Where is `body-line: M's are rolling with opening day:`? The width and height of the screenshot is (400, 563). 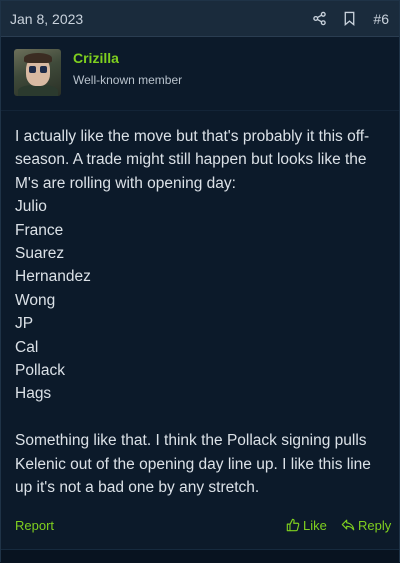 body-line: M's are rolling with opening day: is located at coordinates (125, 183).